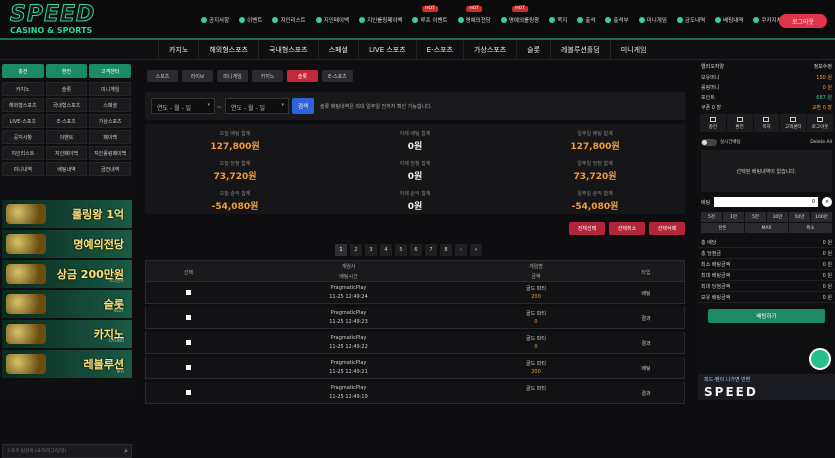  What do you see at coordinates (337, 50) in the screenshot?
I see `mainnav-item: 스페셜` at bounding box center [337, 50].